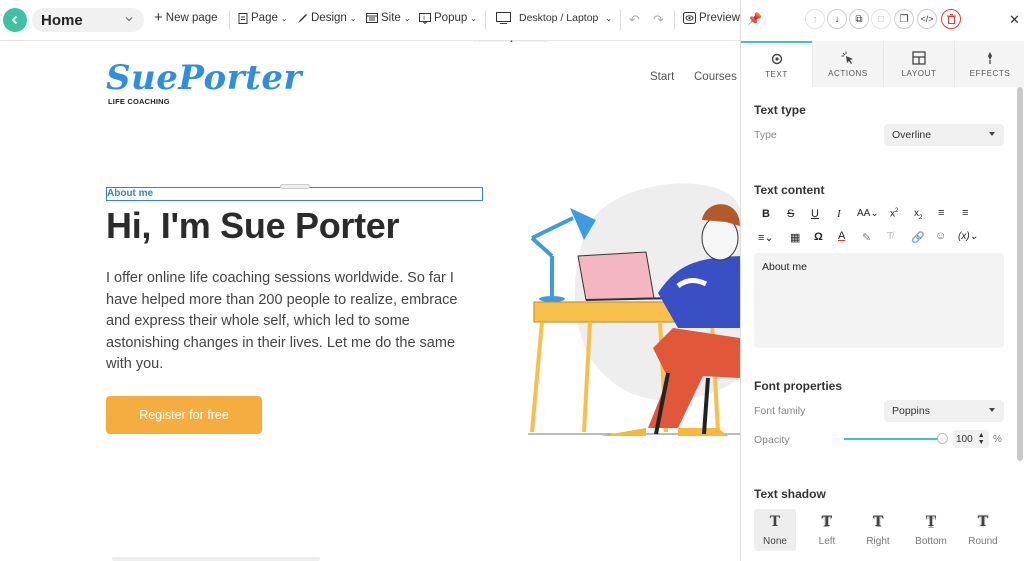 The height and width of the screenshot is (561, 1024). I want to click on opacity-label: Opacity, so click(772, 440).